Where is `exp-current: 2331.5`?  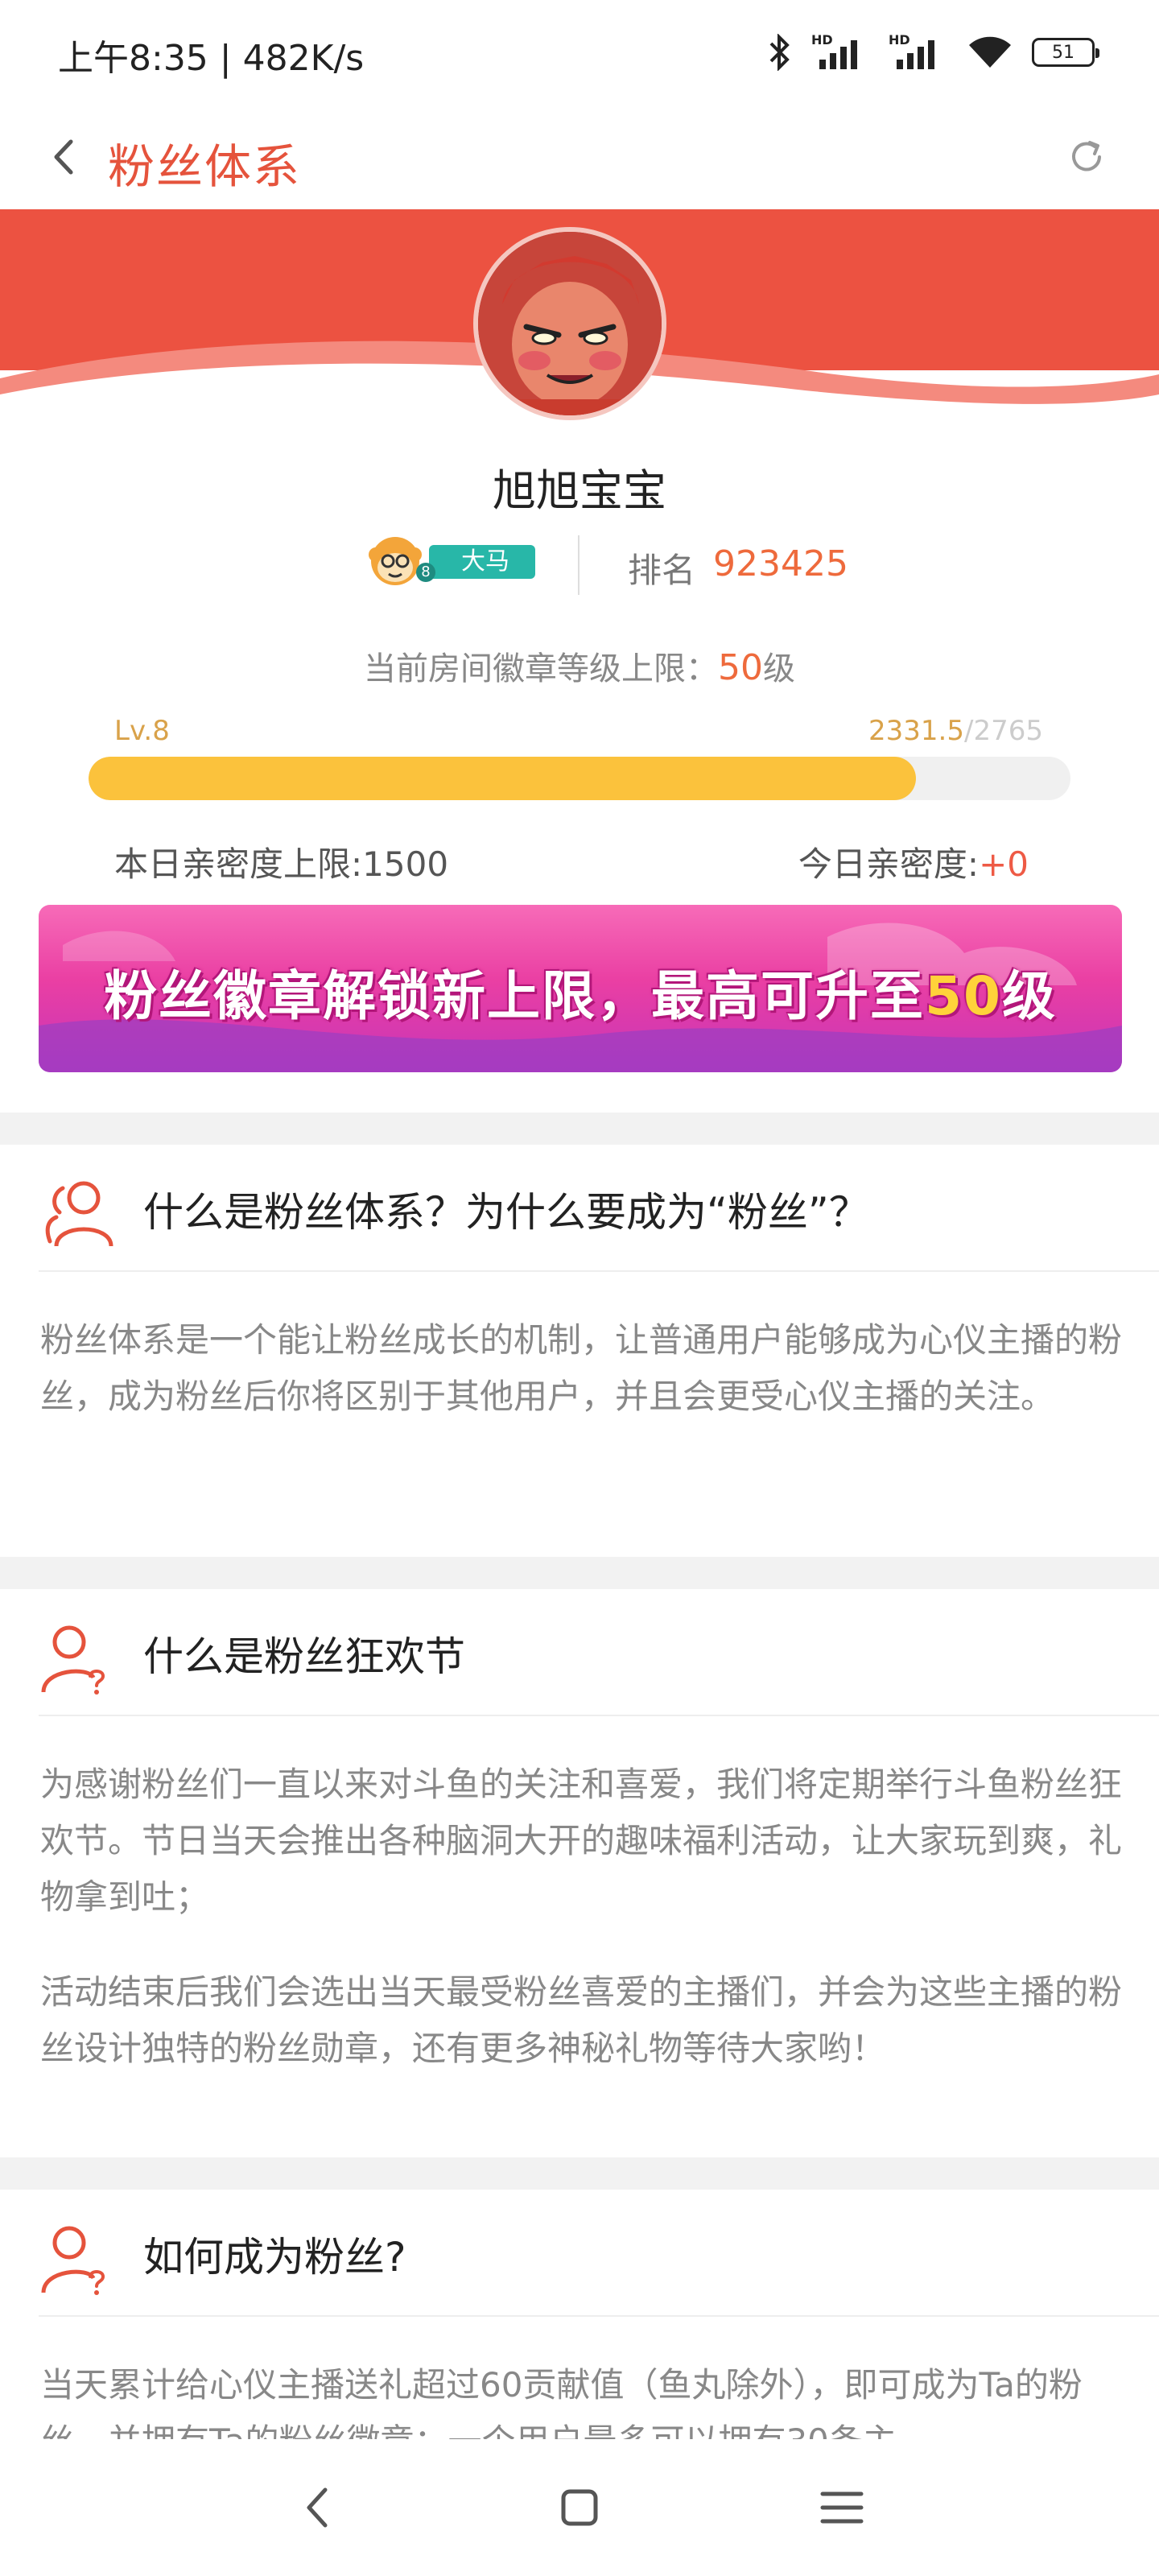 exp-current: 2331.5 is located at coordinates (916, 731).